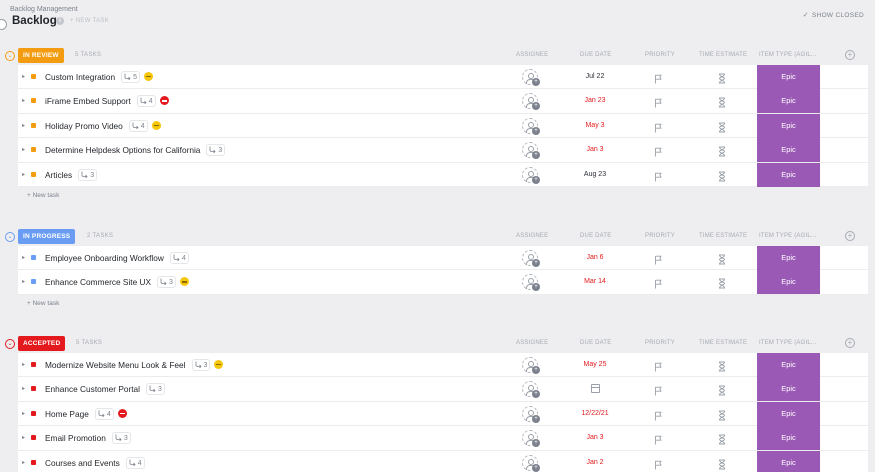  Describe the element at coordinates (595, 257) in the screenshot. I see `due-date: Jan 6` at that location.